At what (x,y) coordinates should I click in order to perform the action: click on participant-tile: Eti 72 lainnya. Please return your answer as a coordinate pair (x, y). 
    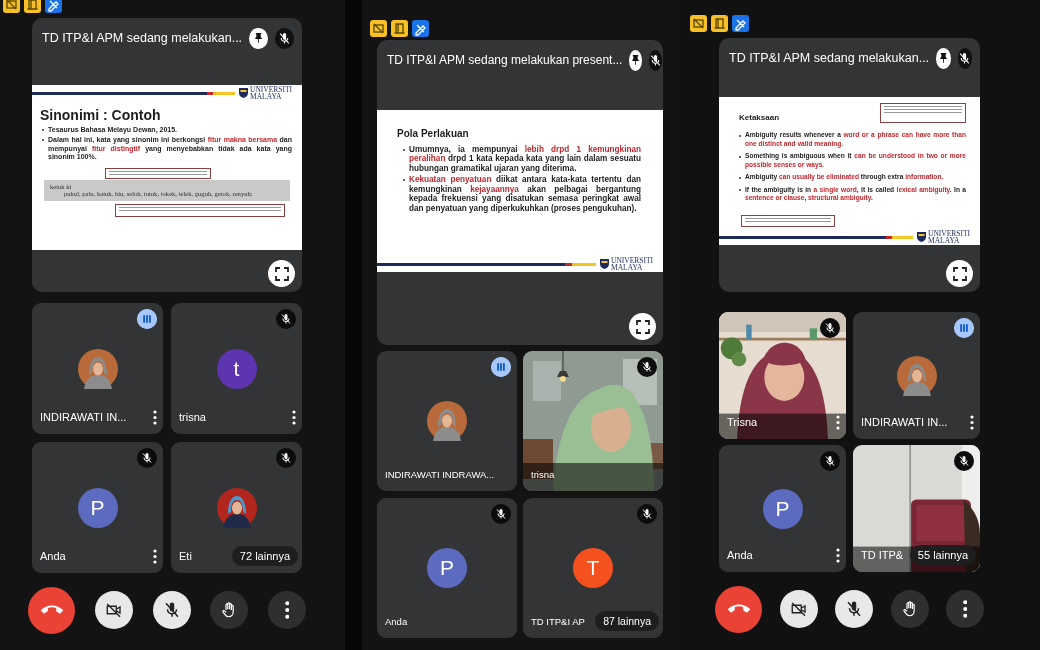
    Looking at the image, I should click on (236, 507).